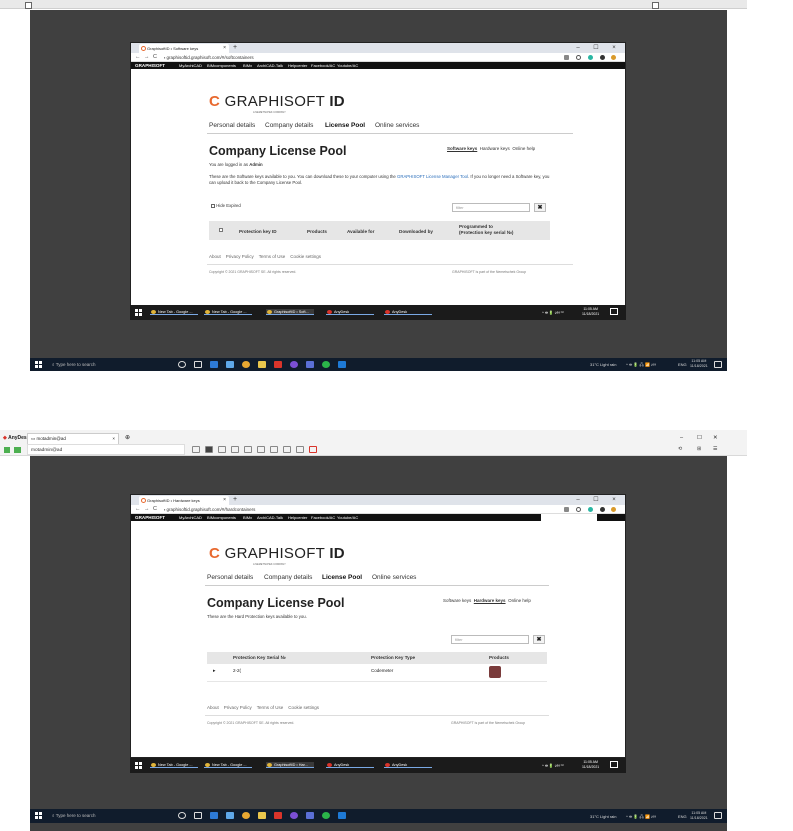 This screenshot has width=793, height=831. Describe the element at coordinates (184, 48) in the screenshot. I see `browser-tab-software-keys: GraphisoftID • Software keys ×` at that location.